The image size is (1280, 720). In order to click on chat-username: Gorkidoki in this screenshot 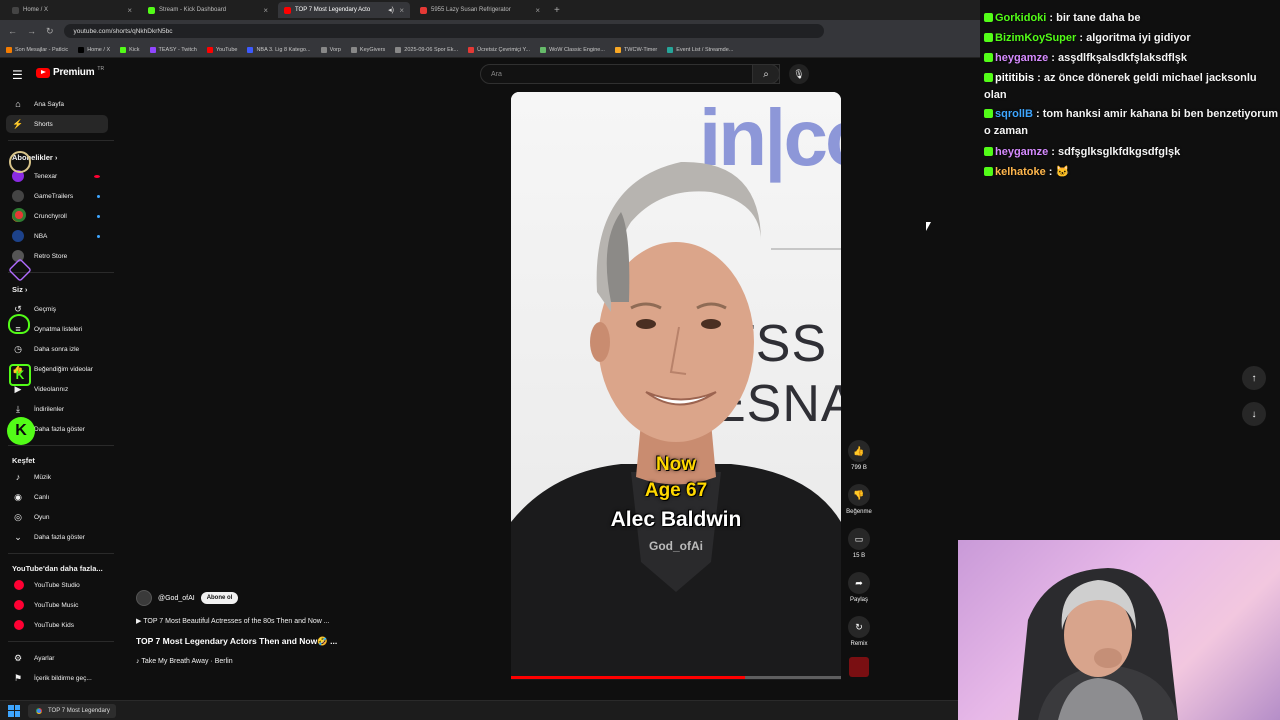, I will do `click(1020, 18)`.